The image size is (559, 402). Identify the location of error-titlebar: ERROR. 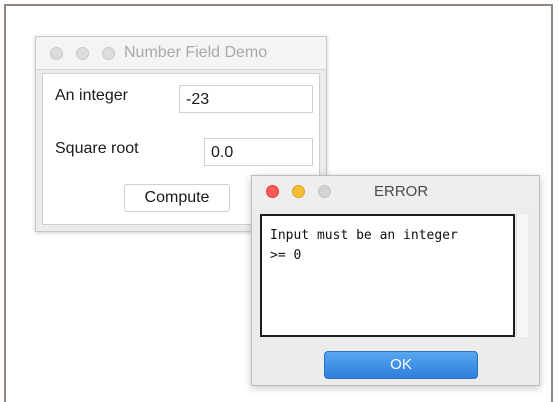
(395, 191).